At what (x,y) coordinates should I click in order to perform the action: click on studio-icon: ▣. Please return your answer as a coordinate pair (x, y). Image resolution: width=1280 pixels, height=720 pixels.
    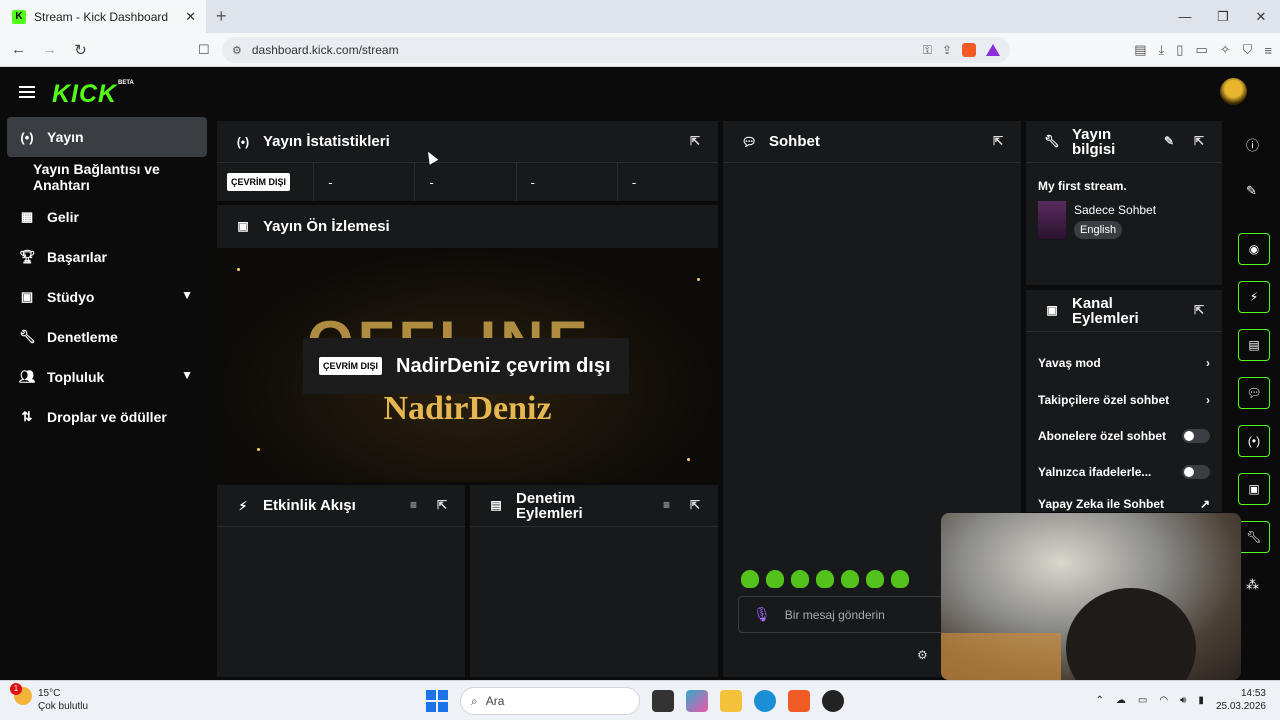
    Looking at the image, I should click on (27, 296).